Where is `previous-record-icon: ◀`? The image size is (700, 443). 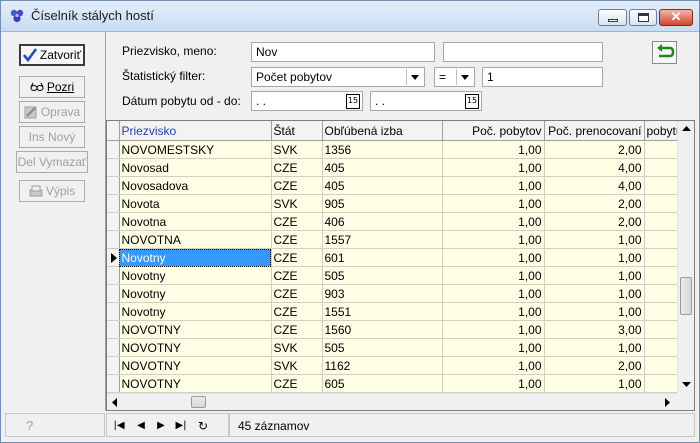 previous-record-icon: ◀ is located at coordinates (141, 426).